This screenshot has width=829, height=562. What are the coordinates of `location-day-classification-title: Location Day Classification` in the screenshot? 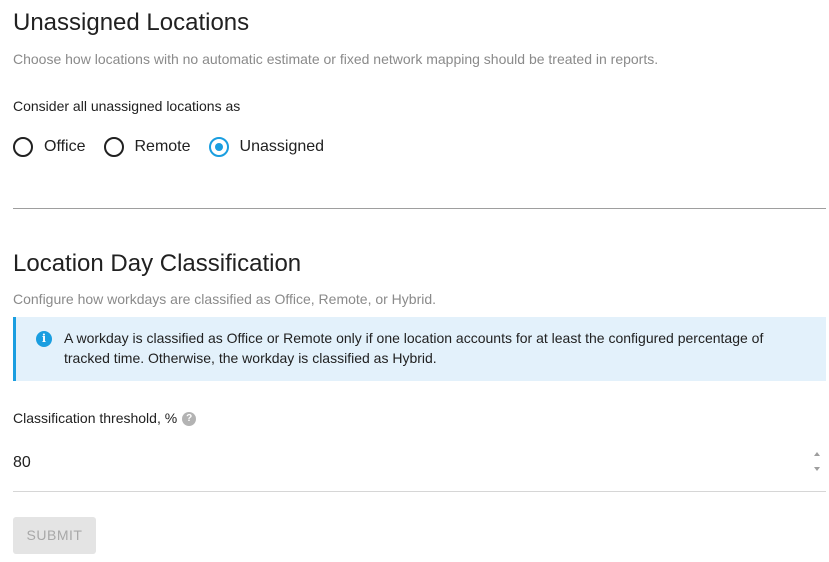 It's located at (157, 263).